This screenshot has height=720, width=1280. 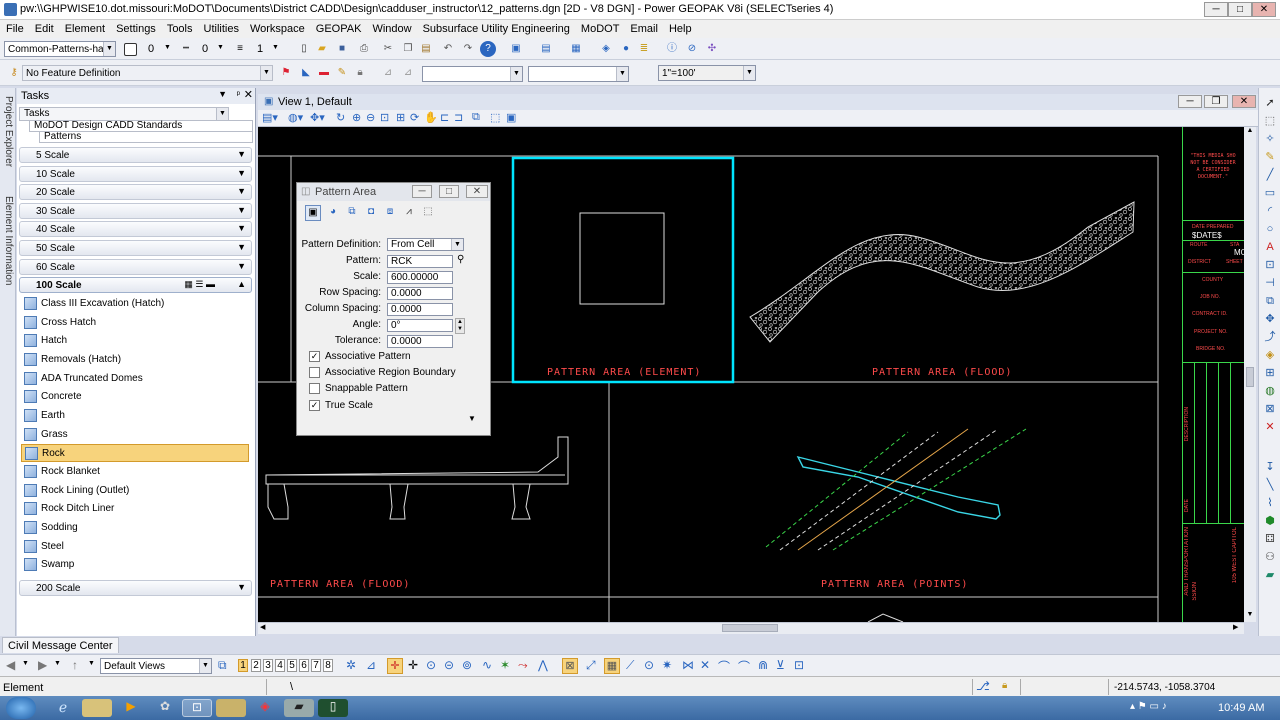 What do you see at coordinates (472, 74) in the screenshot?
I see `feature-combo-a: ▼` at bounding box center [472, 74].